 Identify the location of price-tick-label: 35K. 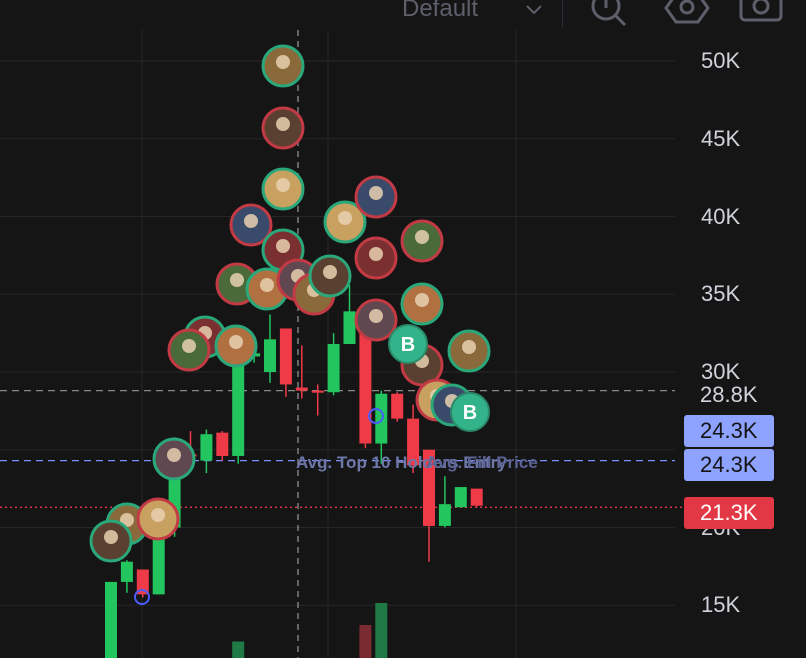
(721, 294).